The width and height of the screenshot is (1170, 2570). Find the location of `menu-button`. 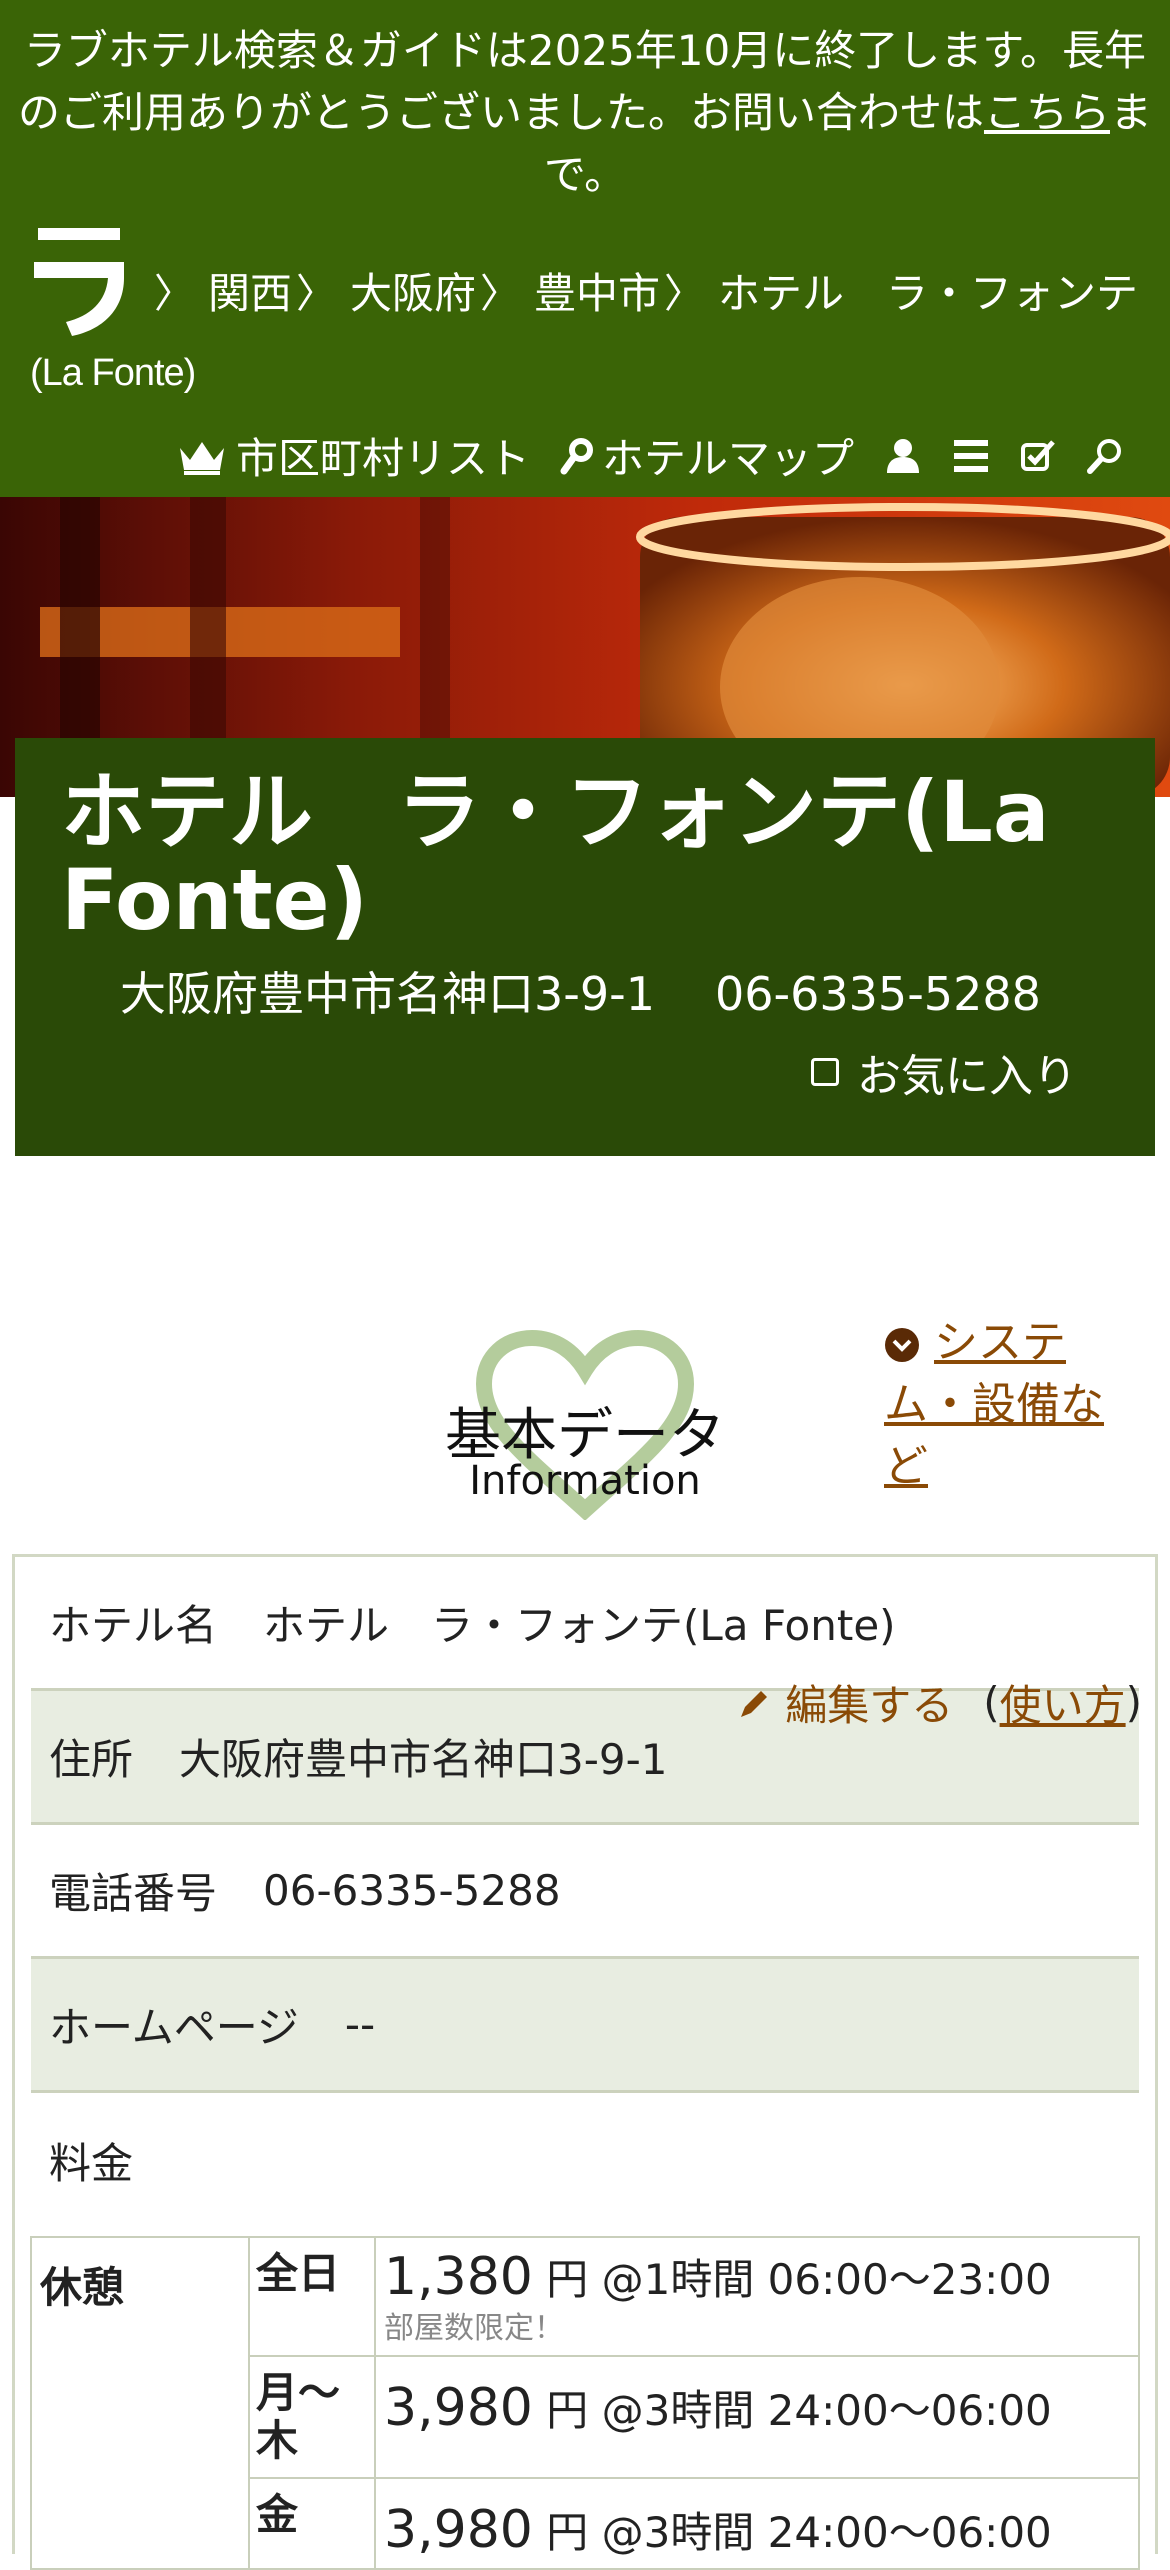

menu-button is located at coordinates (971, 456).